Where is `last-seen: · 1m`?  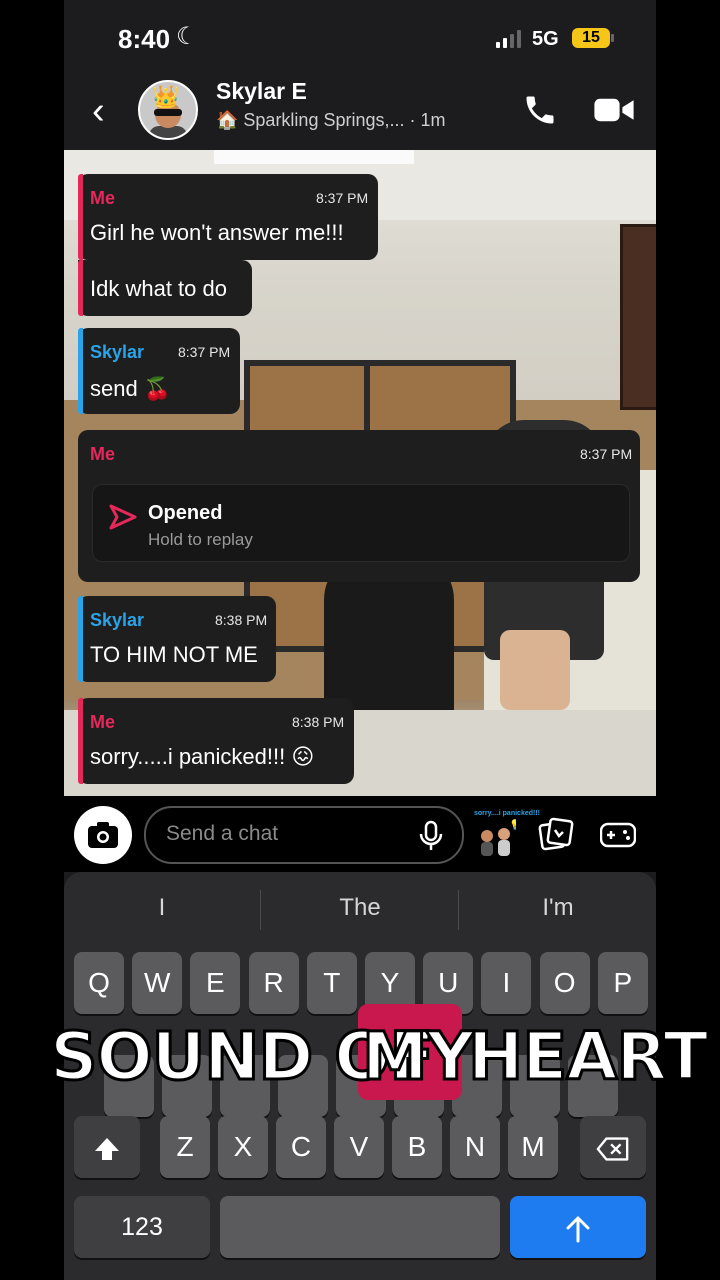 last-seen: · 1m is located at coordinates (427, 120).